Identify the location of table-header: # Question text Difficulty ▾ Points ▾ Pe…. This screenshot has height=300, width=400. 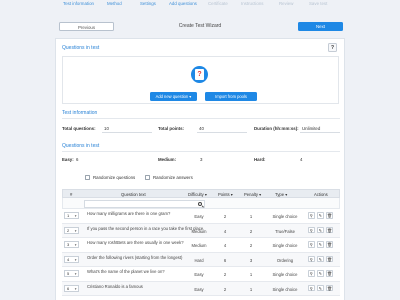
(201, 193).